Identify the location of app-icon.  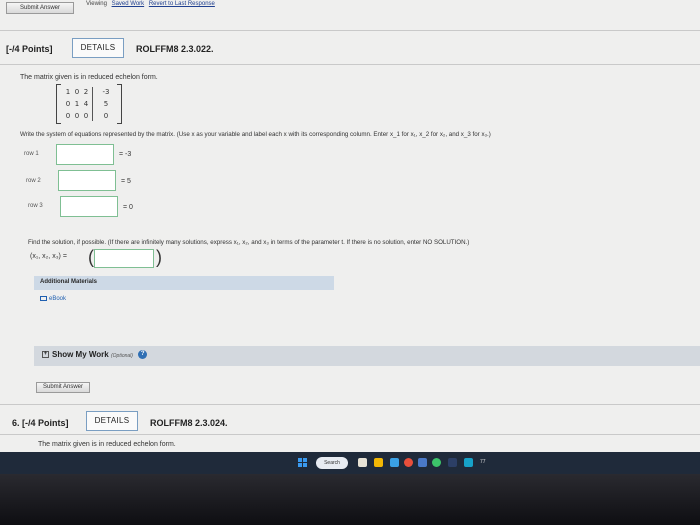
(436, 462).